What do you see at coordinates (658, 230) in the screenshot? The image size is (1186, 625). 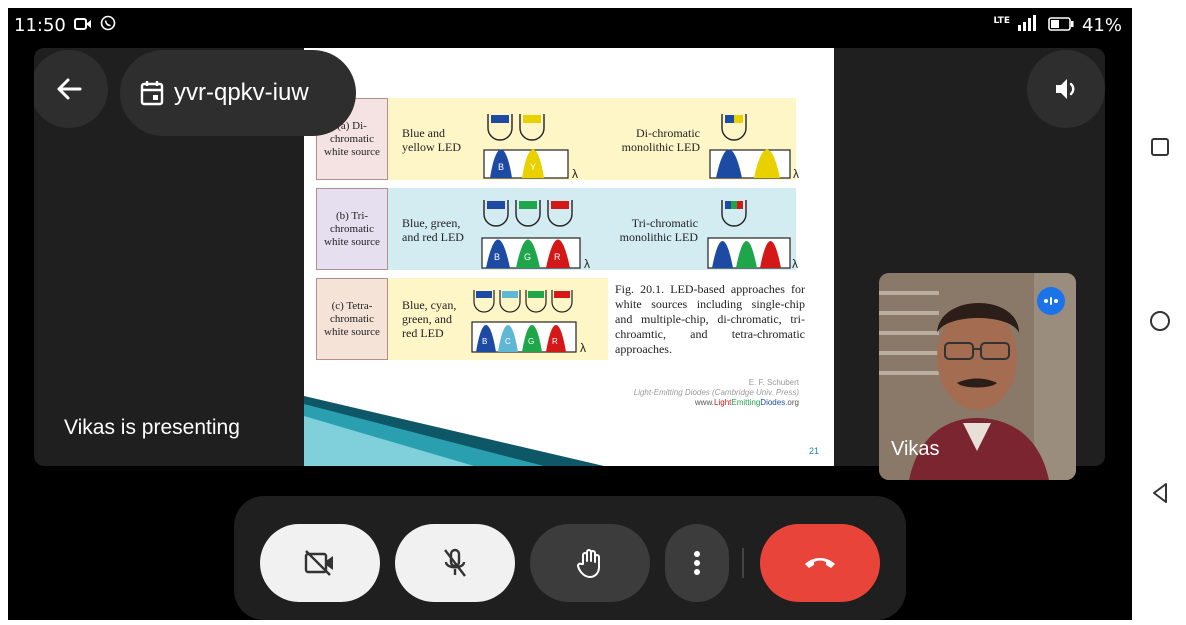 I see `row-right-text: Tri-chromatic monolithic LED` at bounding box center [658, 230].